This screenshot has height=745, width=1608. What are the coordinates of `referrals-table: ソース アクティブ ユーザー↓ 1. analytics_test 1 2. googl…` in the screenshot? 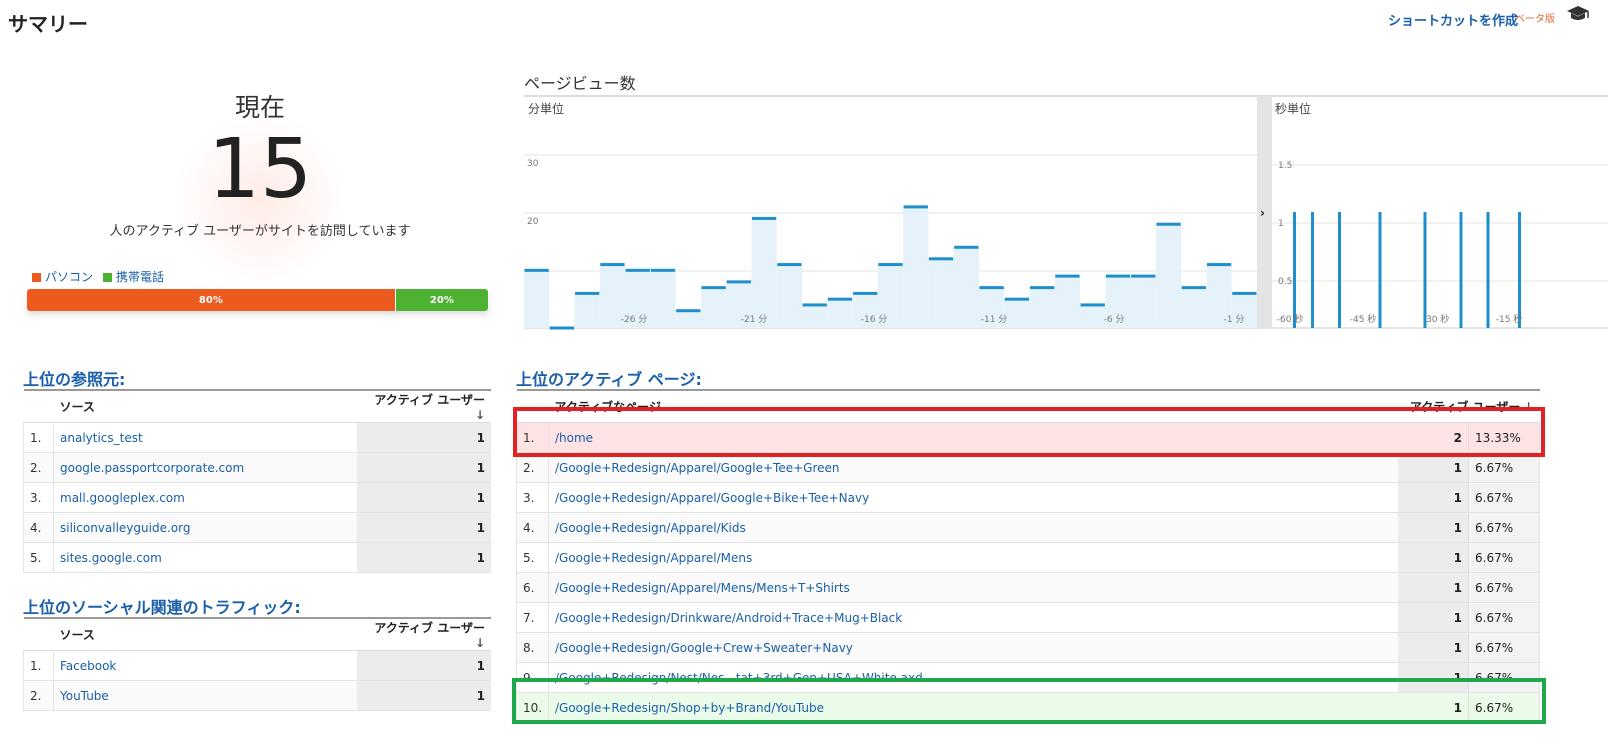 It's located at (257, 481).